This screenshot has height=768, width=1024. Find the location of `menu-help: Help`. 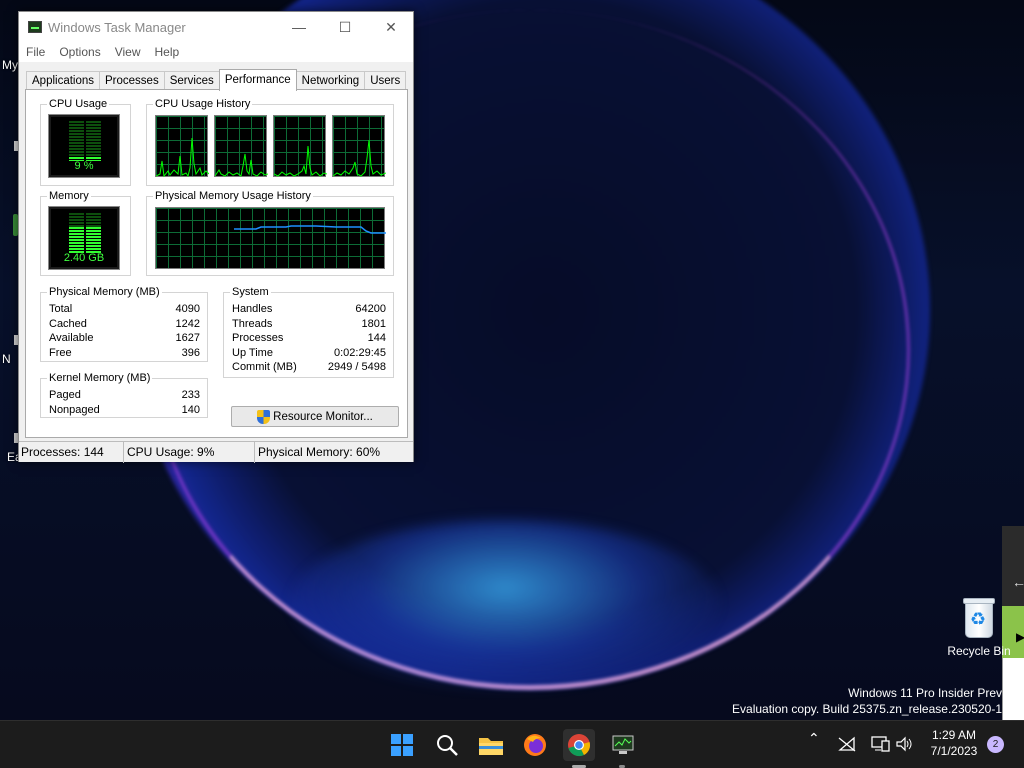

menu-help: Help is located at coordinates (167, 52).